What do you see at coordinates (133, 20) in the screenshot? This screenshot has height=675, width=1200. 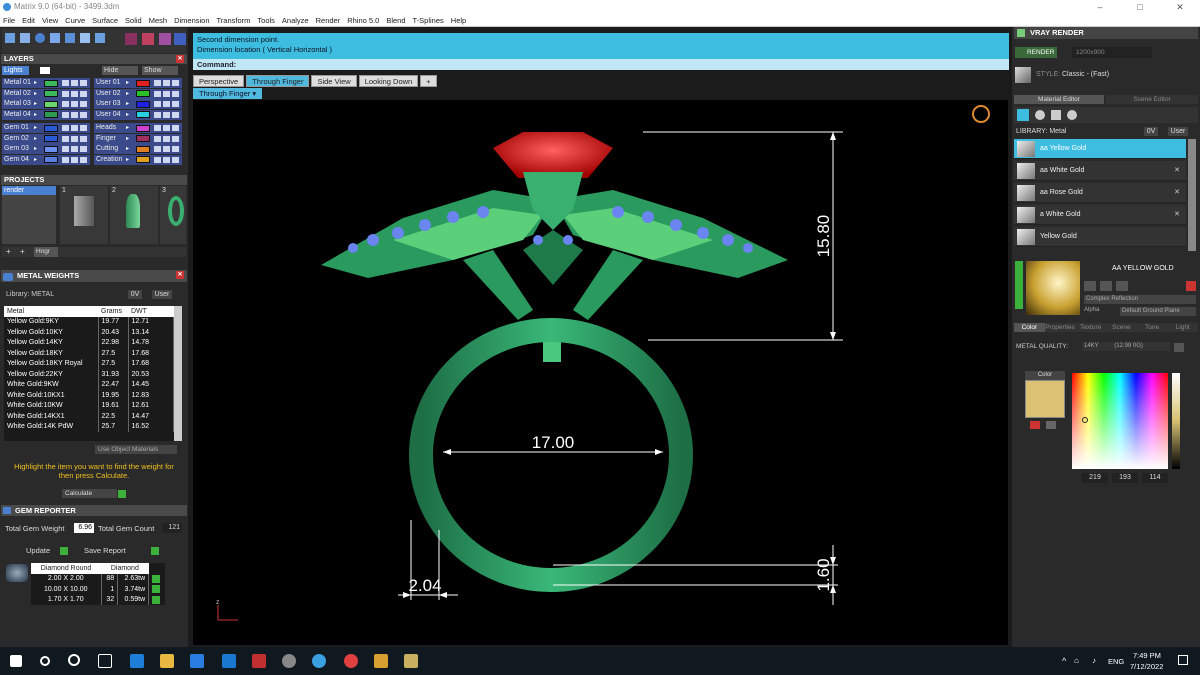 I see `menu-solid: Solid` at bounding box center [133, 20].